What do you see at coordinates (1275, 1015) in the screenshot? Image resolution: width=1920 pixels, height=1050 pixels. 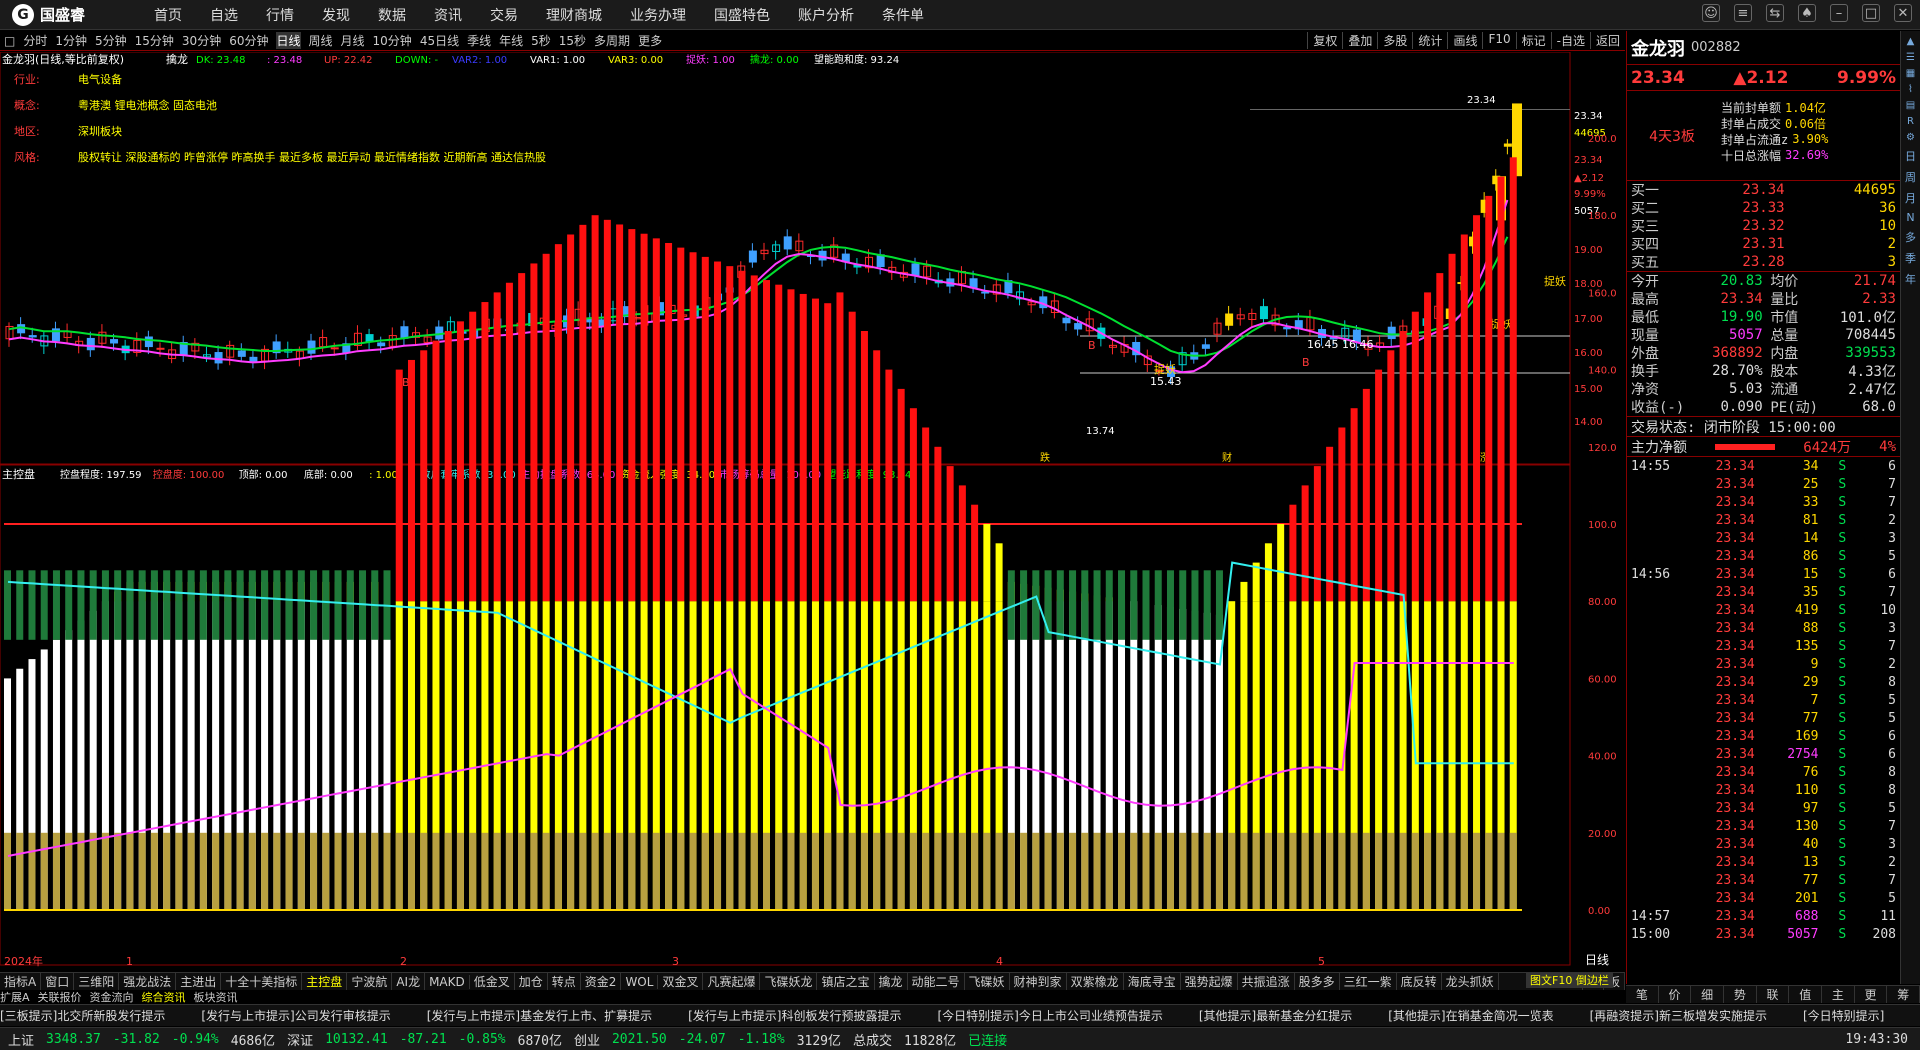 I see `news-item: [其他提示]最新基金分红提示` at bounding box center [1275, 1015].